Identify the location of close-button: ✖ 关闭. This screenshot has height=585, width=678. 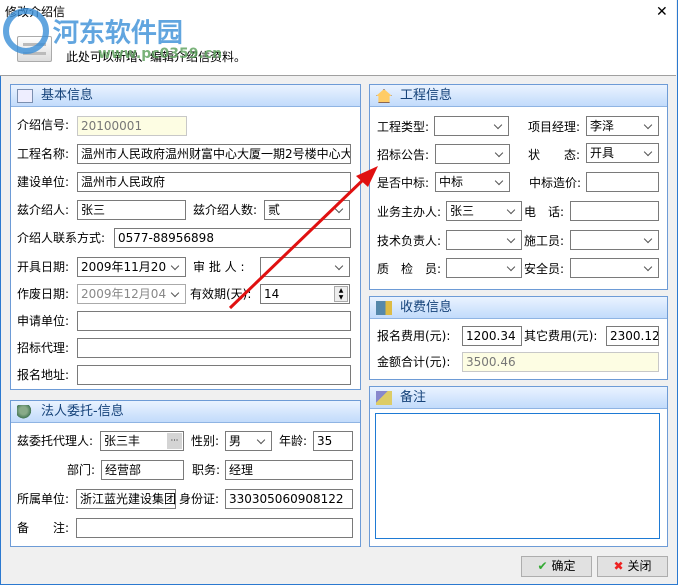
(632, 566).